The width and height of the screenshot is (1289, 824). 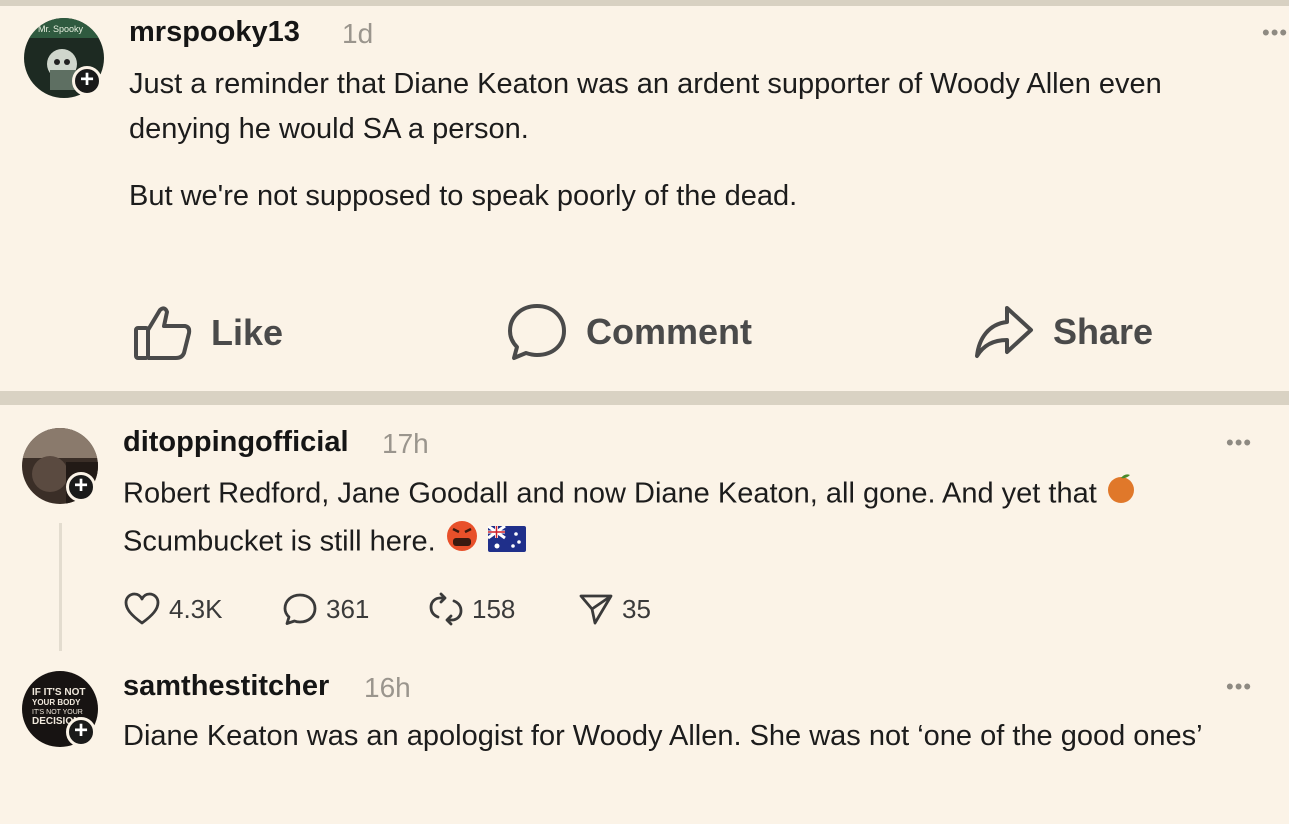 What do you see at coordinates (644, 398) in the screenshot?
I see `section-divider` at bounding box center [644, 398].